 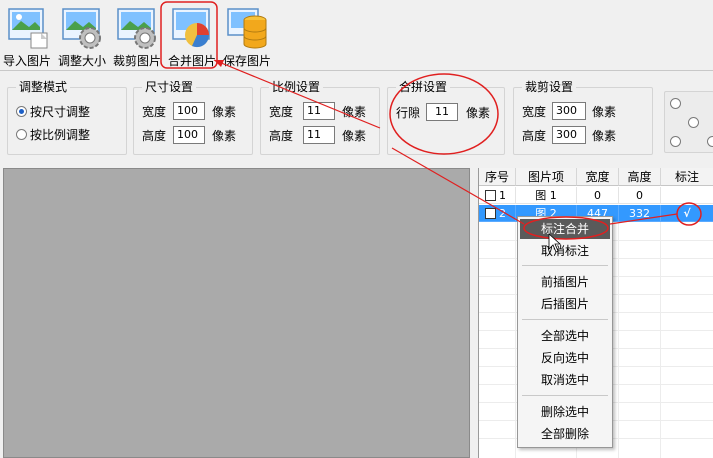 I want to click on row-width: 0, so click(x=598, y=195).